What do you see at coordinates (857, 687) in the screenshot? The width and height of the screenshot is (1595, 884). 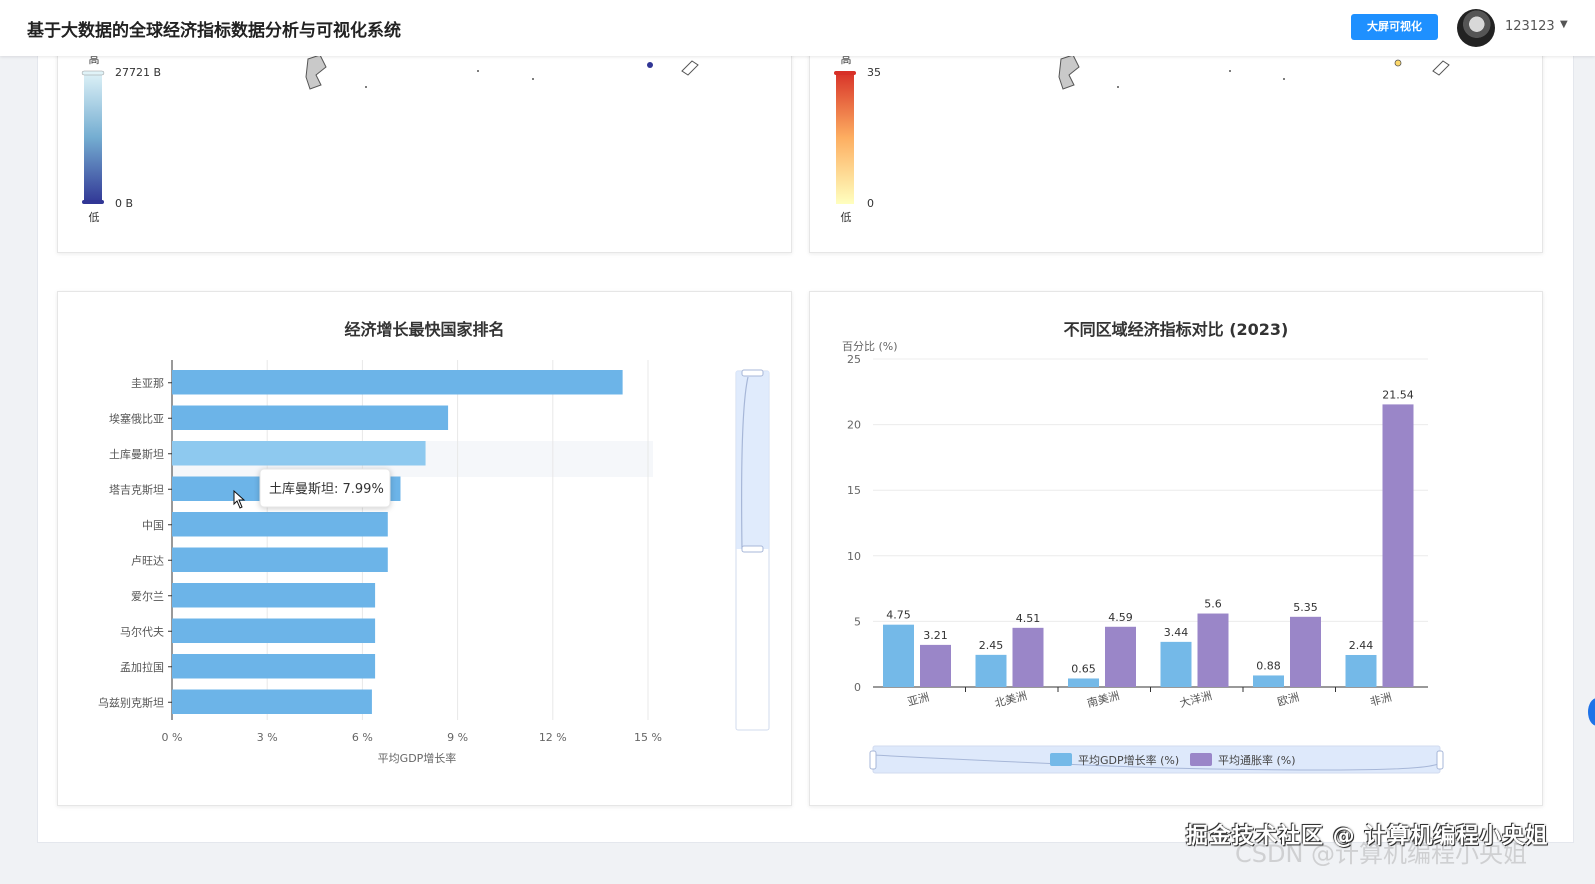 I see `y-tick-label: 0` at bounding box center [857, 687].